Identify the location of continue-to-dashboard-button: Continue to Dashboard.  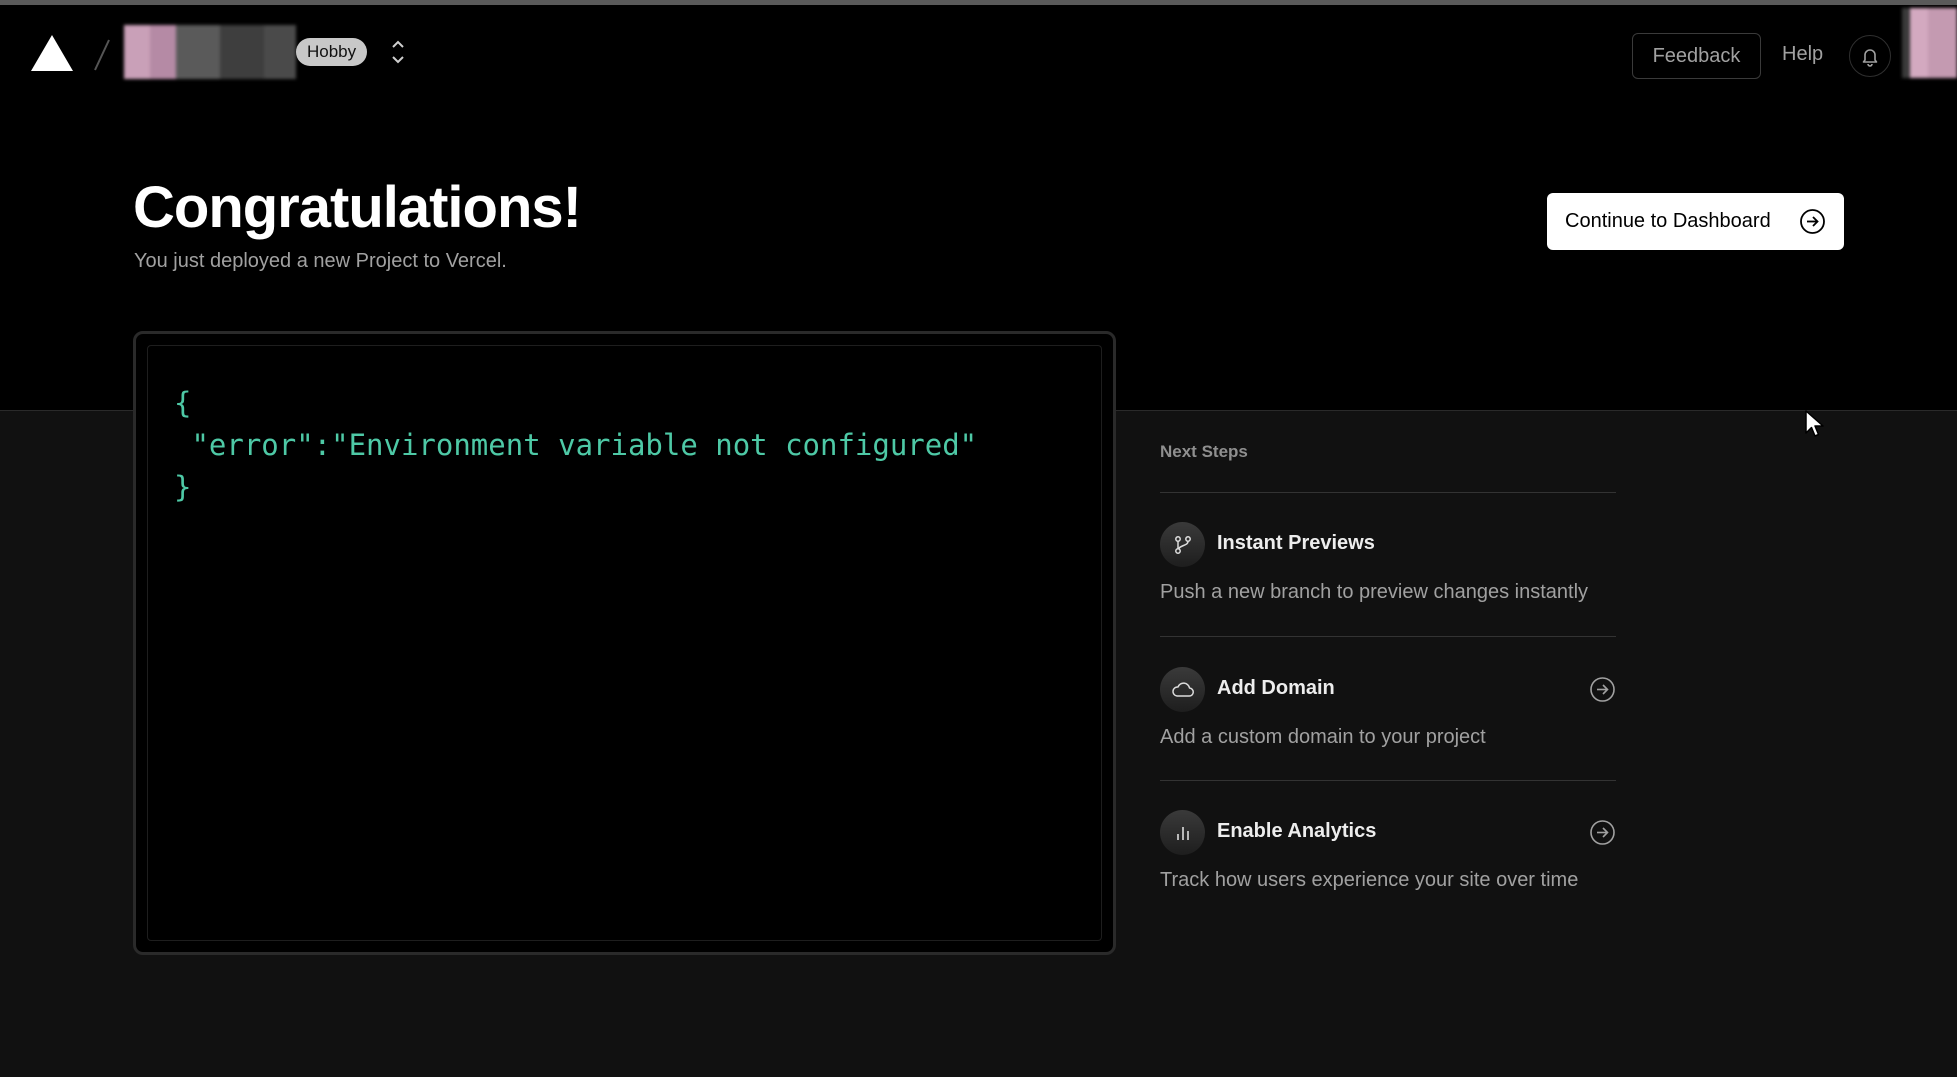
(1695, 221).